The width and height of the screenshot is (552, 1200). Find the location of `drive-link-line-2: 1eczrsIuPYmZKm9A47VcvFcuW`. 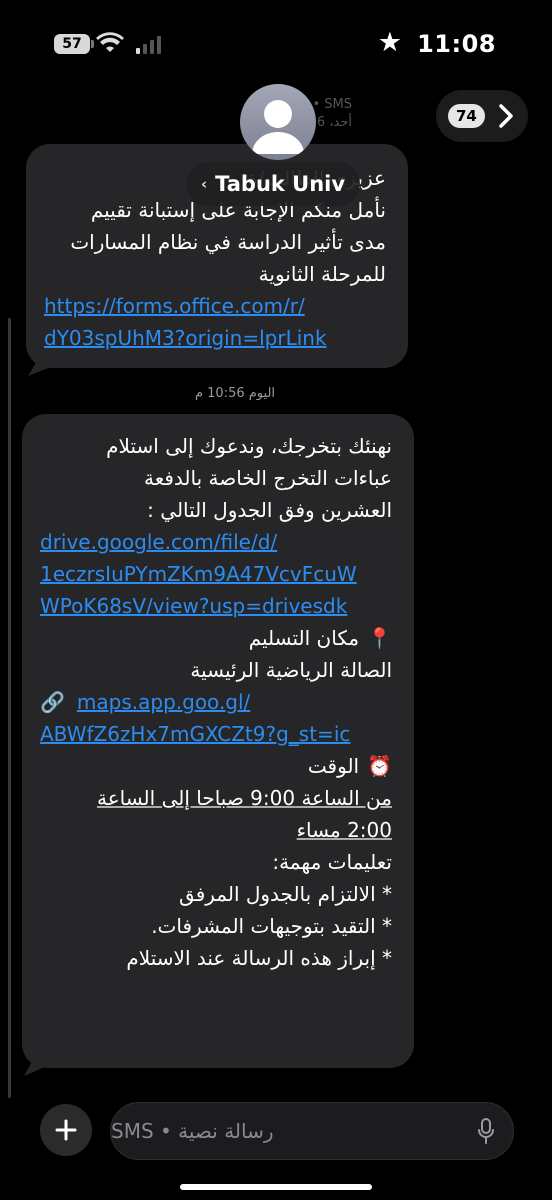

drive-link-line-2: 1eczrsIuPYmZKm9A47VcvFcuW is located at coordinates (198, 574).